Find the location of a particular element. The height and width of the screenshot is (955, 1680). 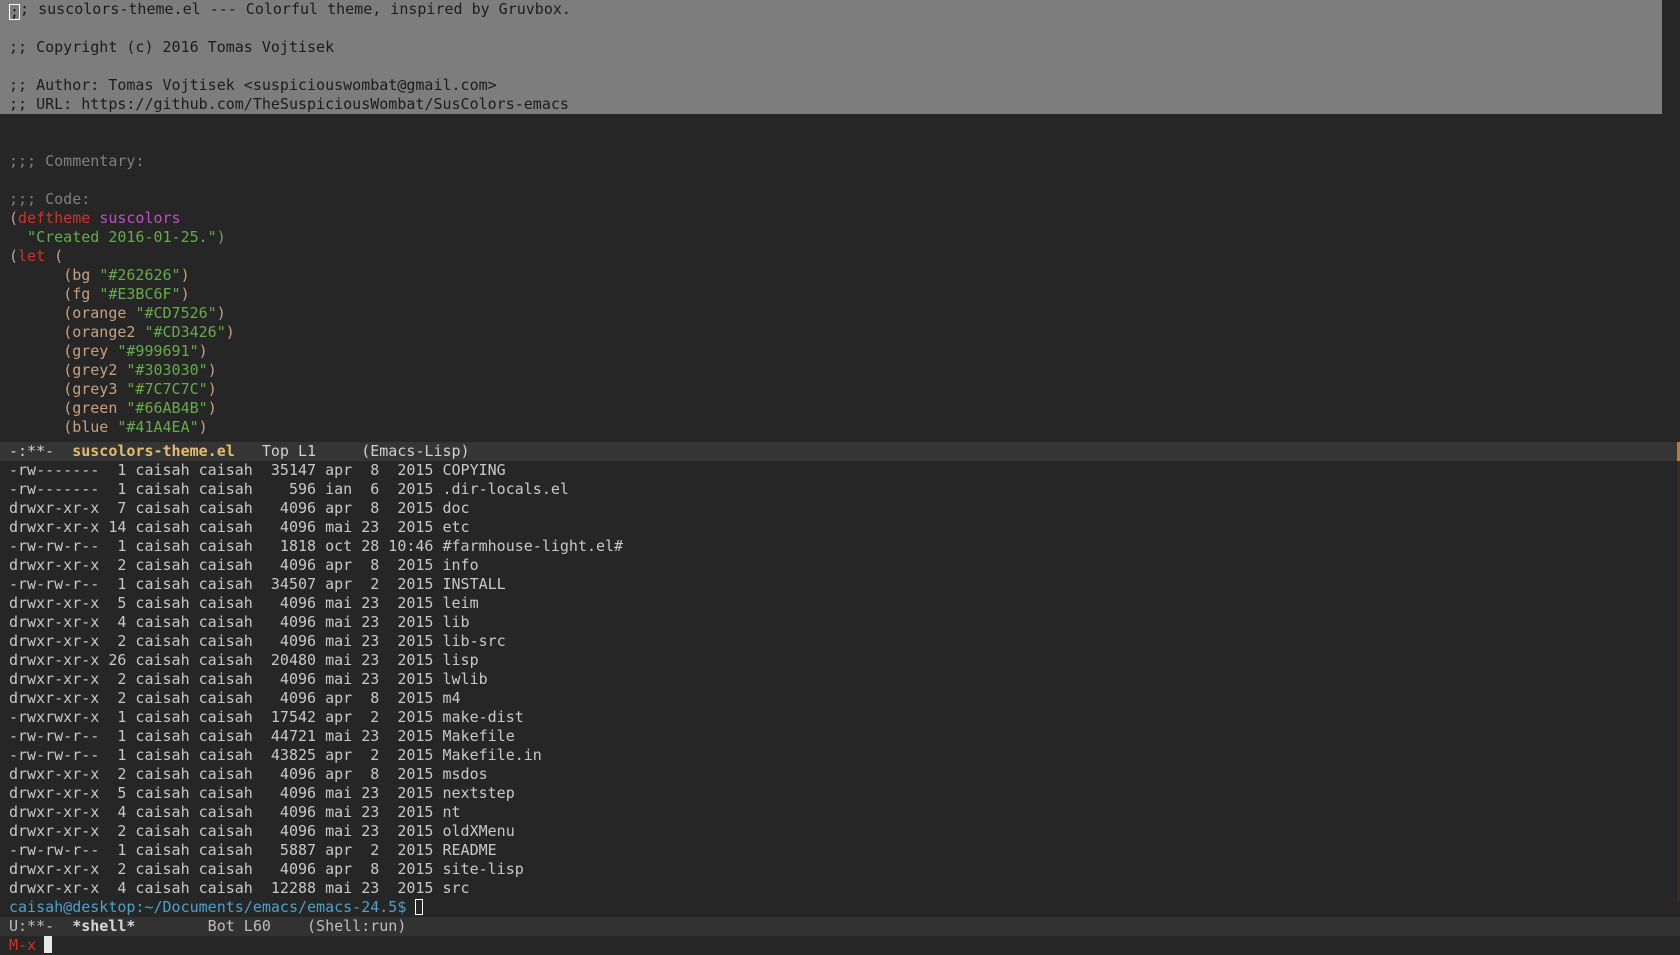

minibuffer: M-x is located at coordinates (840, 945).